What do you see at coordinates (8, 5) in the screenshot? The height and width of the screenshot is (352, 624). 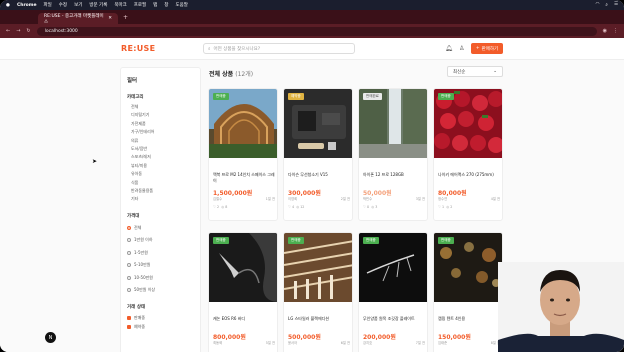 I see `apple-icon: ●` at bounding box center [8, 5].